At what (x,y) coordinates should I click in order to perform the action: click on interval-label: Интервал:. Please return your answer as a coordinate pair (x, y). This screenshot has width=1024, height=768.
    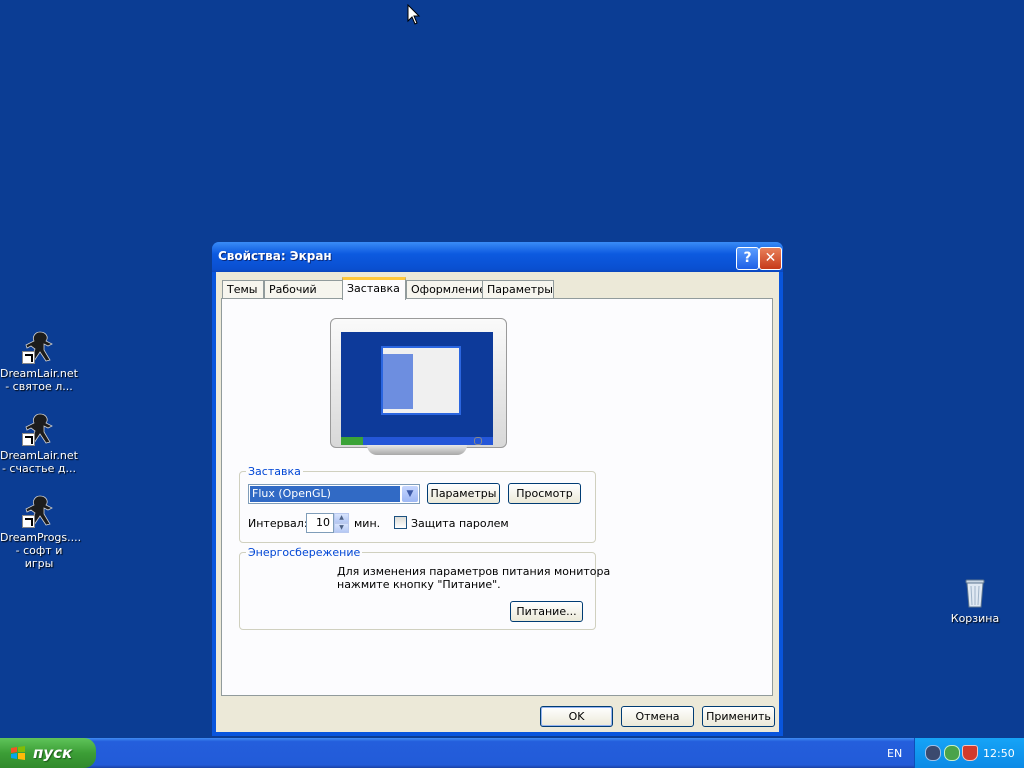
    Looking at the image, I should click on (278, 523).